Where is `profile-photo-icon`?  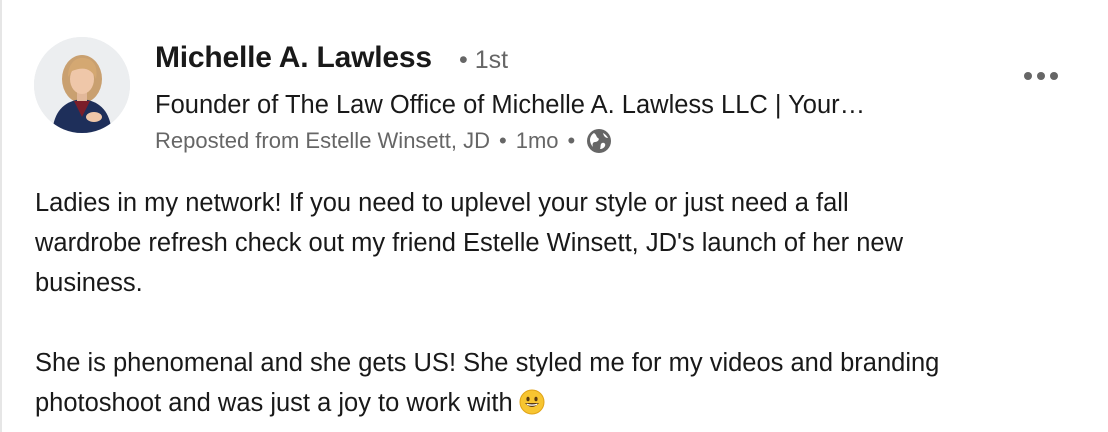
profile-photo-icon is located at coordinates (82, 85).